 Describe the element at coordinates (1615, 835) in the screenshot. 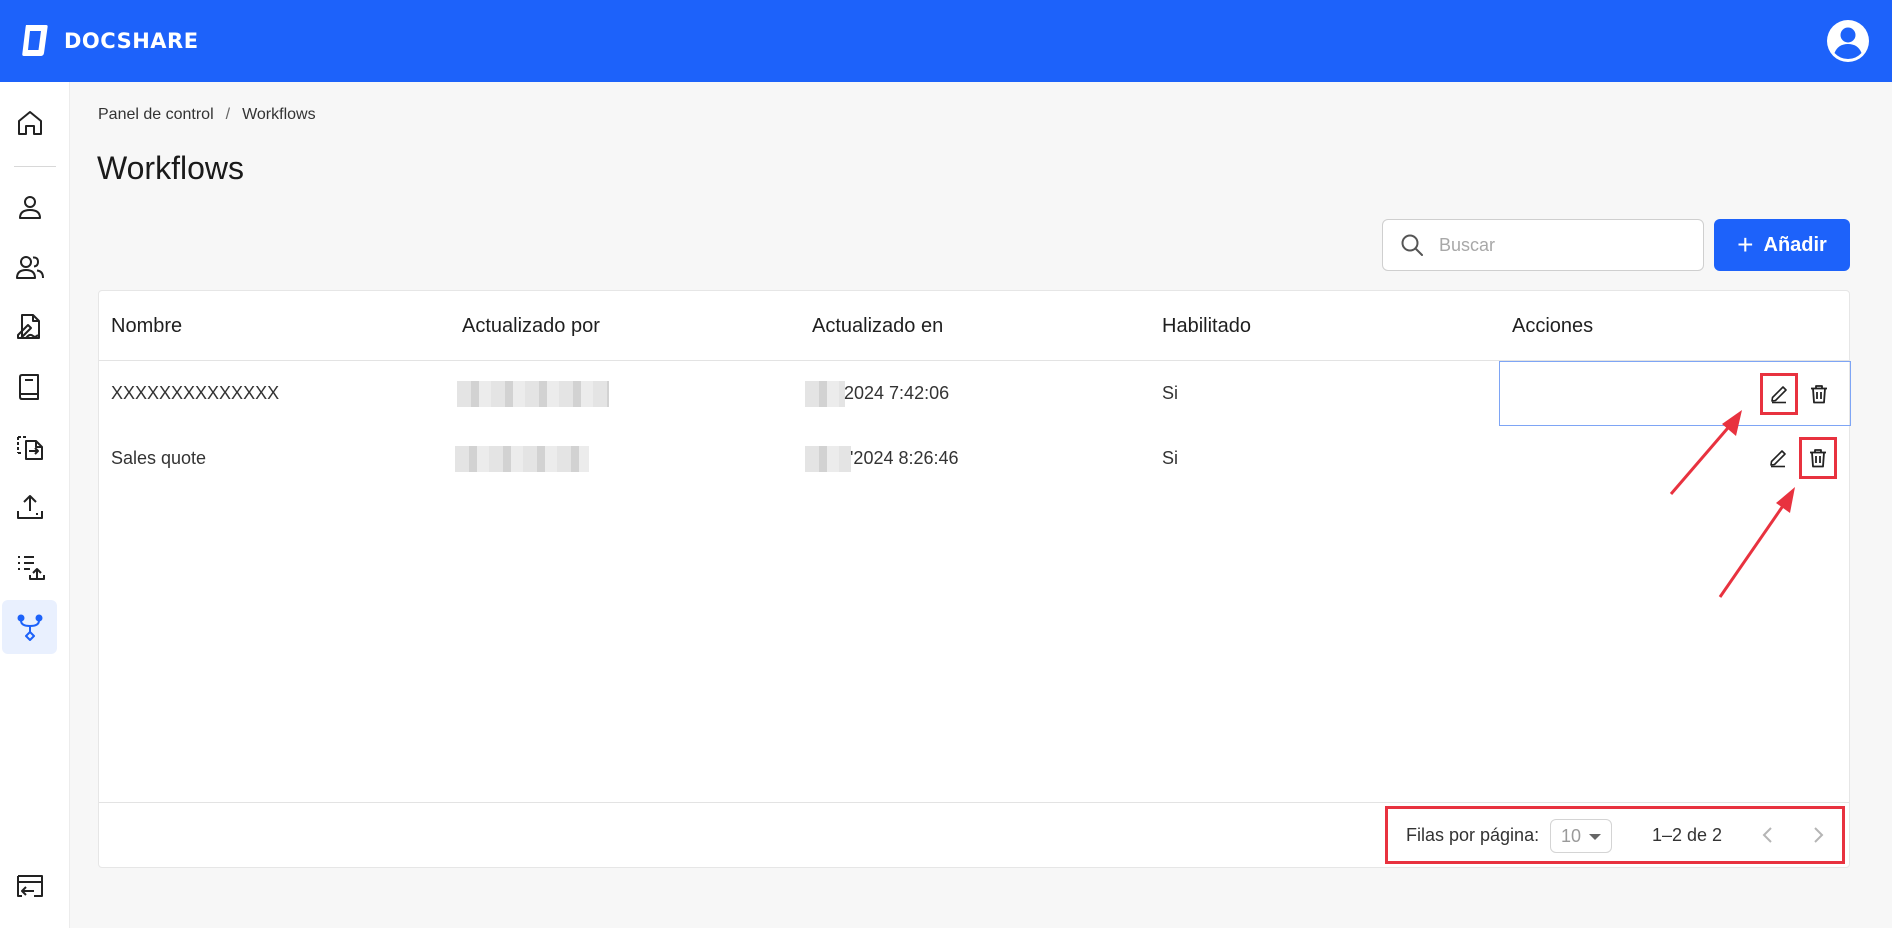

I see `pagination: Filas por página: 10 1–2 de 2` at that location.